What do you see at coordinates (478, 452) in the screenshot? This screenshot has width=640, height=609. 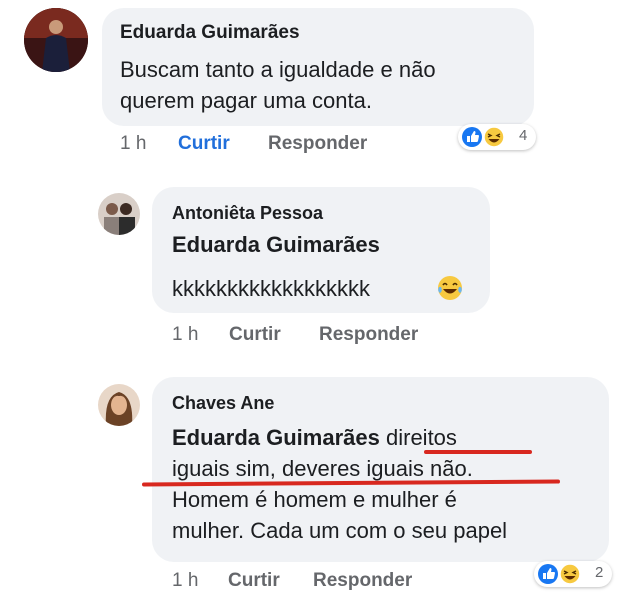 I see `red-underline` at bounding box center [478, 452].